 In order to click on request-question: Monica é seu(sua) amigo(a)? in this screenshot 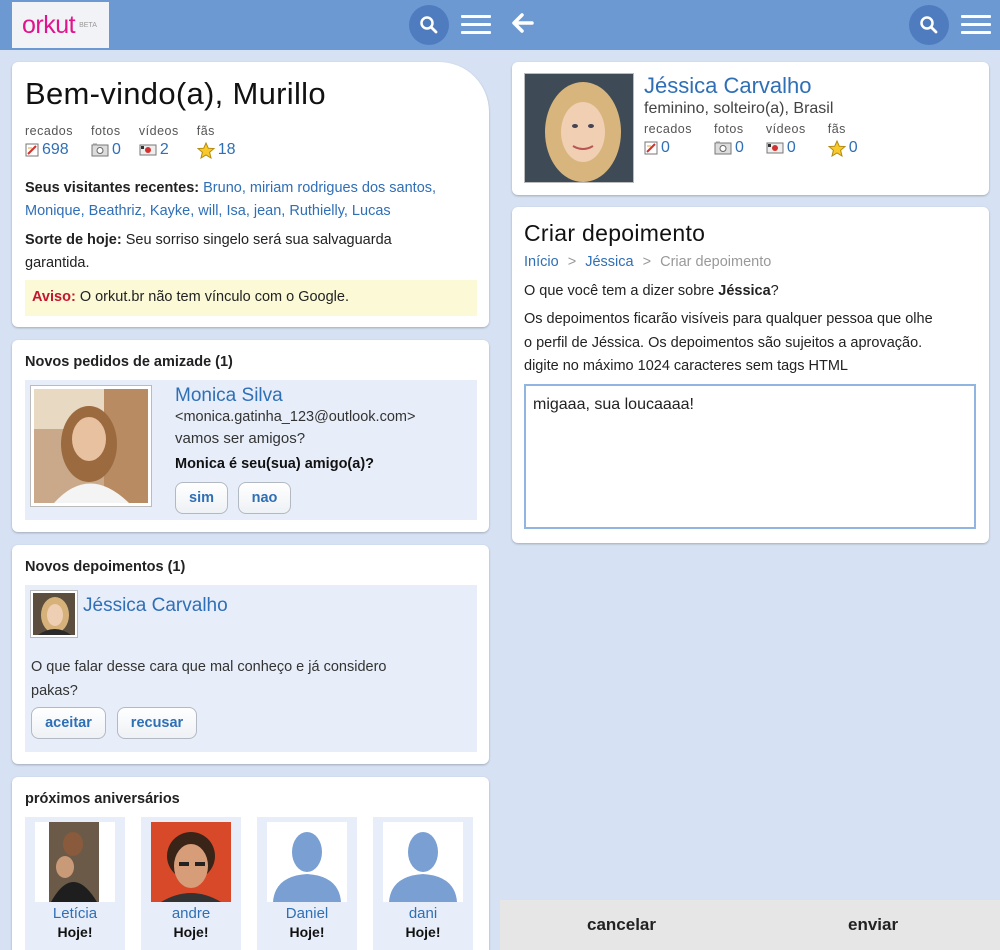, I will do `click(275, 464)`.